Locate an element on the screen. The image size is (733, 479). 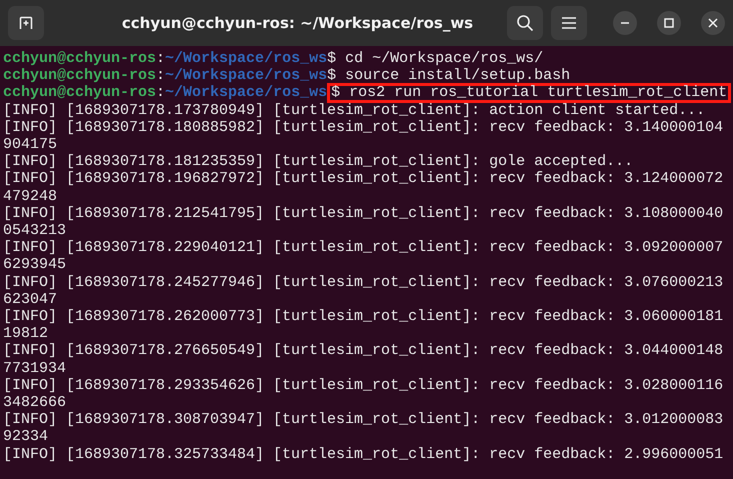
log-line: [INFO] [1689307178.276650549] [turtlesim_rot_client]: recv feedback: 3.0440001487731934 is located at coordinates (363, 359).